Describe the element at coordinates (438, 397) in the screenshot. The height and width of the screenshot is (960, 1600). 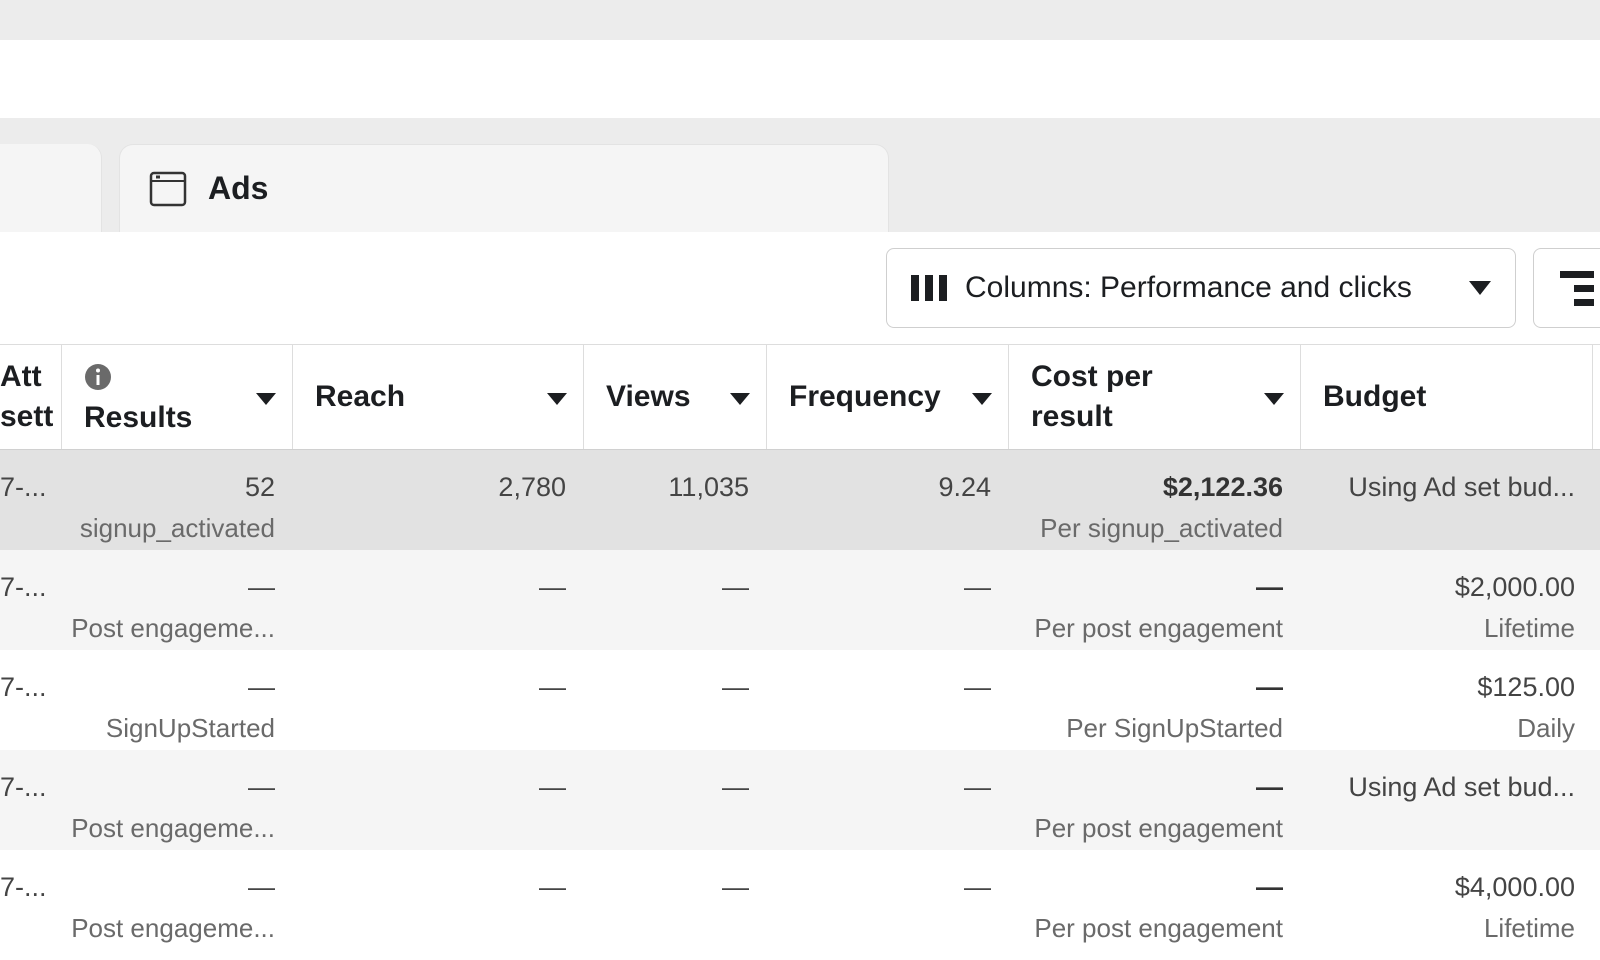
I see `header-reach: Reach` at that location.